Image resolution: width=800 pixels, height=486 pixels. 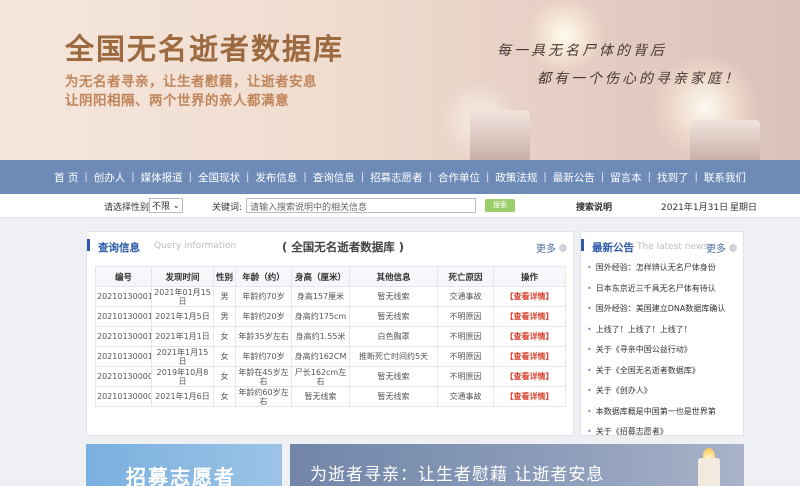 What do you see at coordinates (219, 177) in the screenshot?
I see `nav-item-3: 全国现状` at bounding box center [219, 177].